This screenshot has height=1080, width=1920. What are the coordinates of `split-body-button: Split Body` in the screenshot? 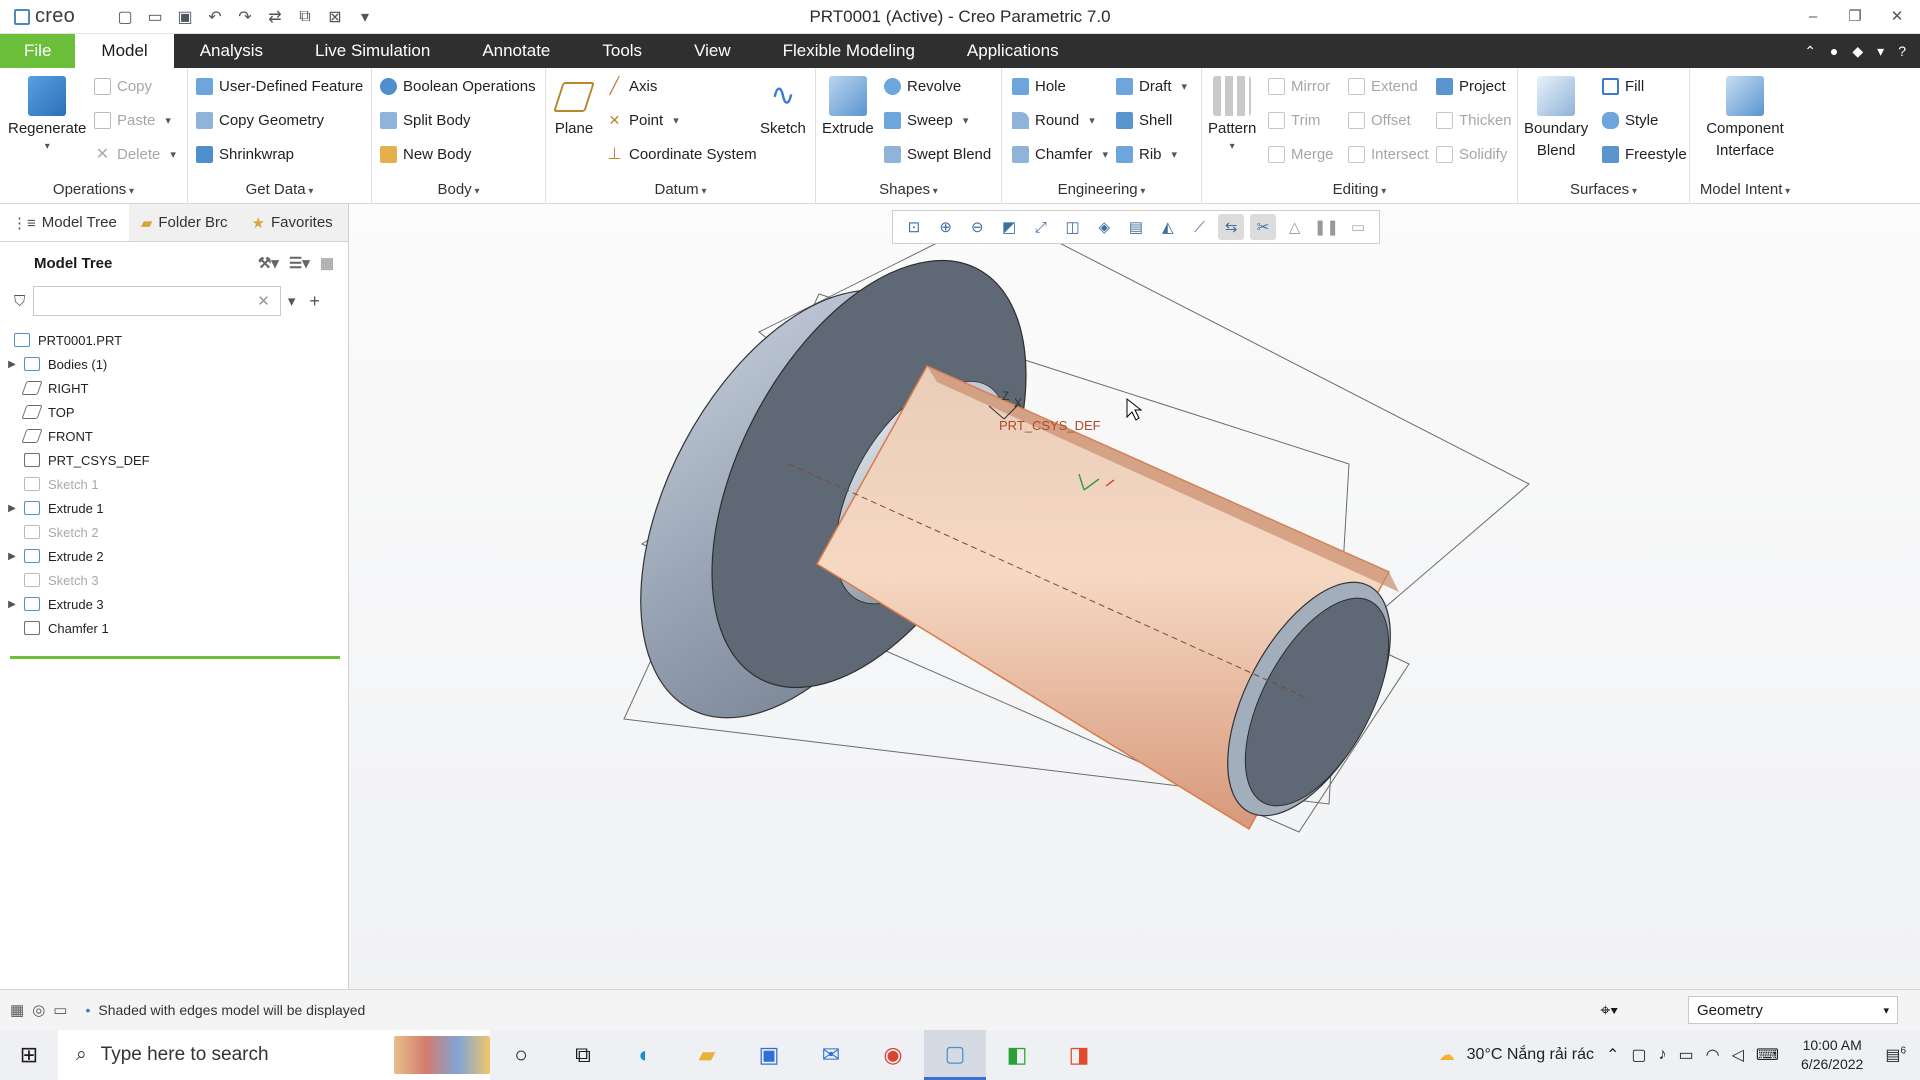 It's located at (425, 120).